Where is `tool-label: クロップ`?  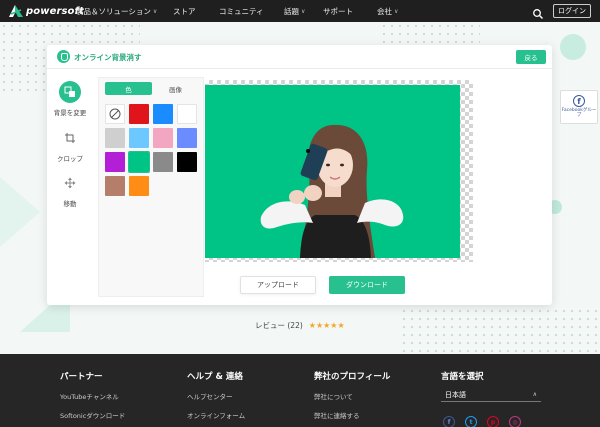
tool-label: クロップ is located at coordinates (70, 159).